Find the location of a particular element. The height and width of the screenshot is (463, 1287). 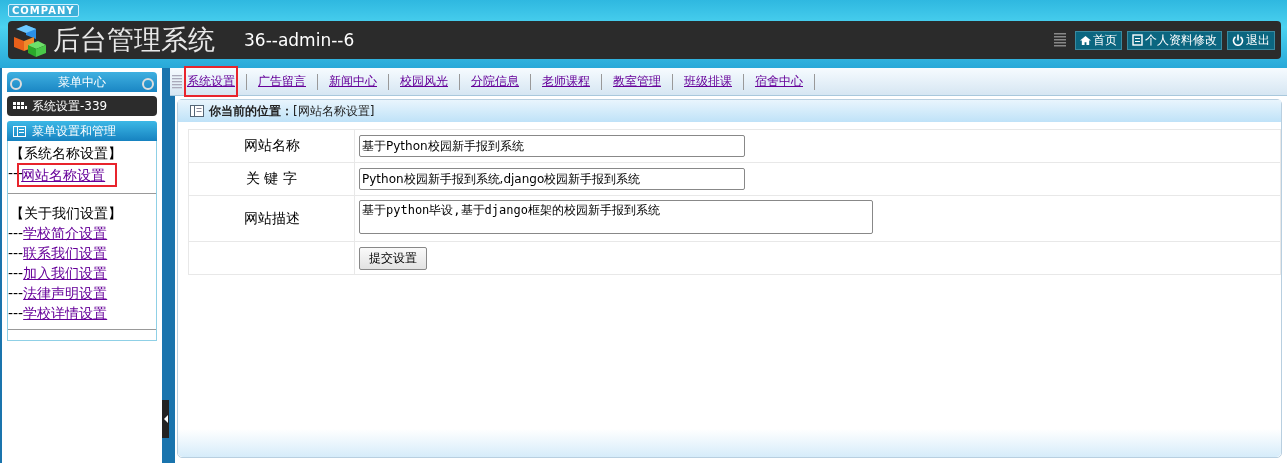

app-title: 后台管理系统 is located at coordinates (134, 40).